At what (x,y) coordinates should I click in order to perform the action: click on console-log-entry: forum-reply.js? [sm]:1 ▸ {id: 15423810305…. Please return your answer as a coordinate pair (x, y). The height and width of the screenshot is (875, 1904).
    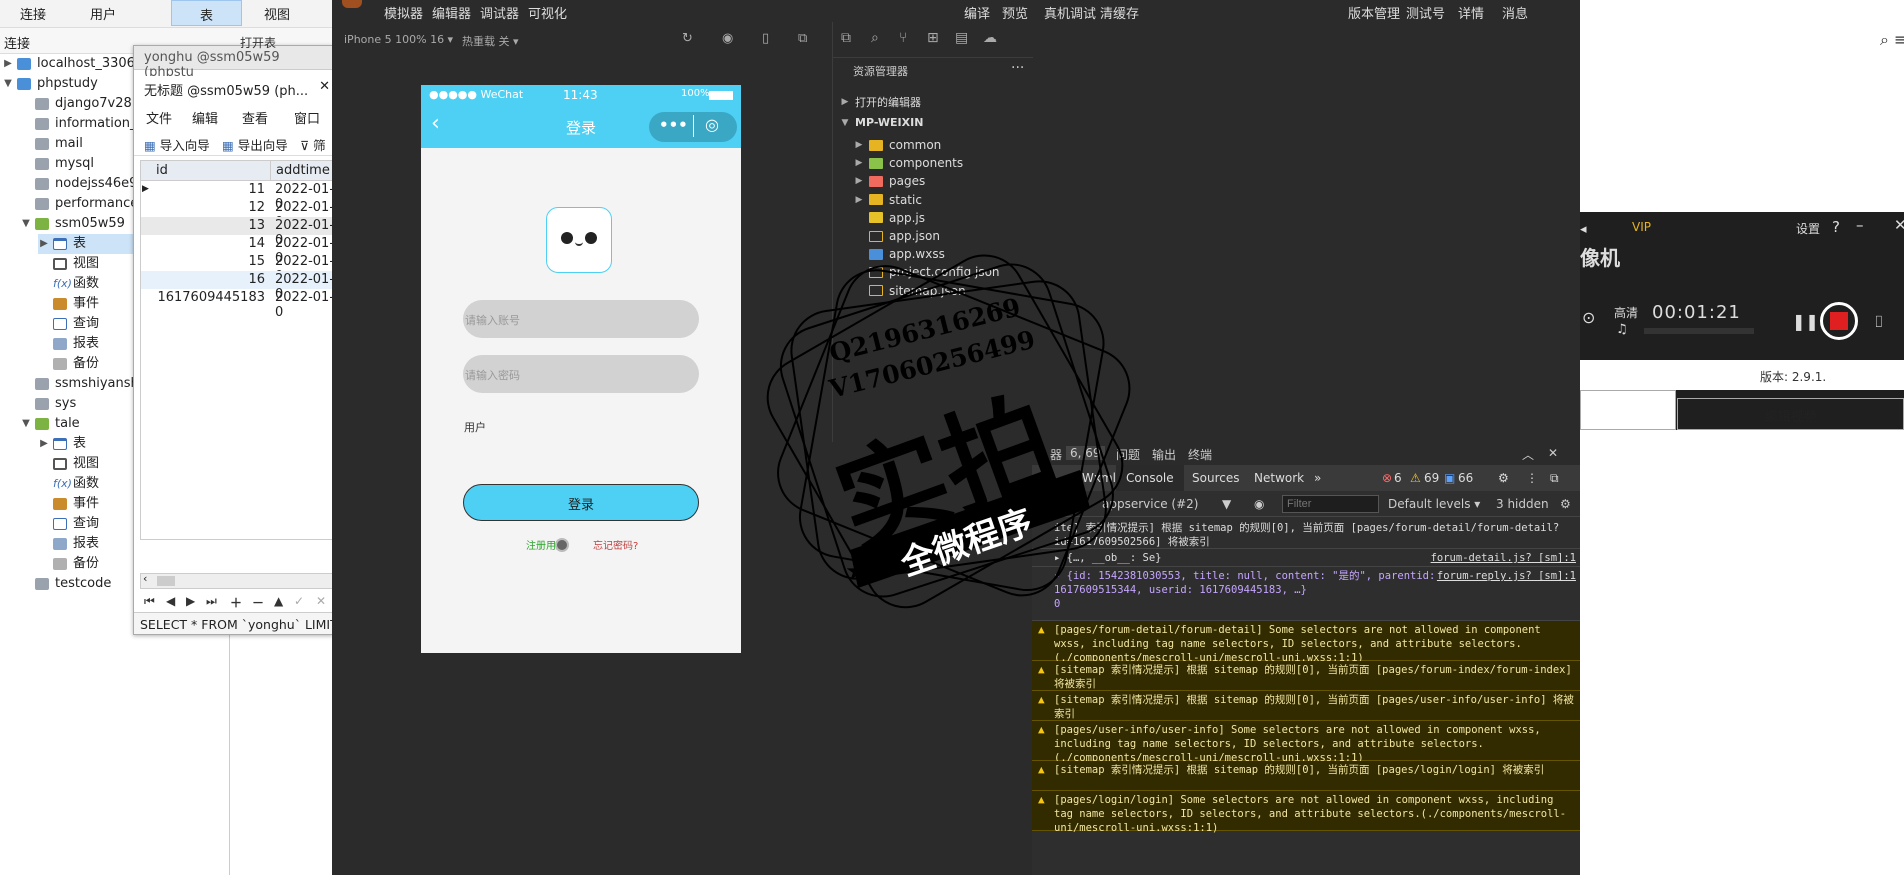
    Looking at the image, I should click on (1306, 594).